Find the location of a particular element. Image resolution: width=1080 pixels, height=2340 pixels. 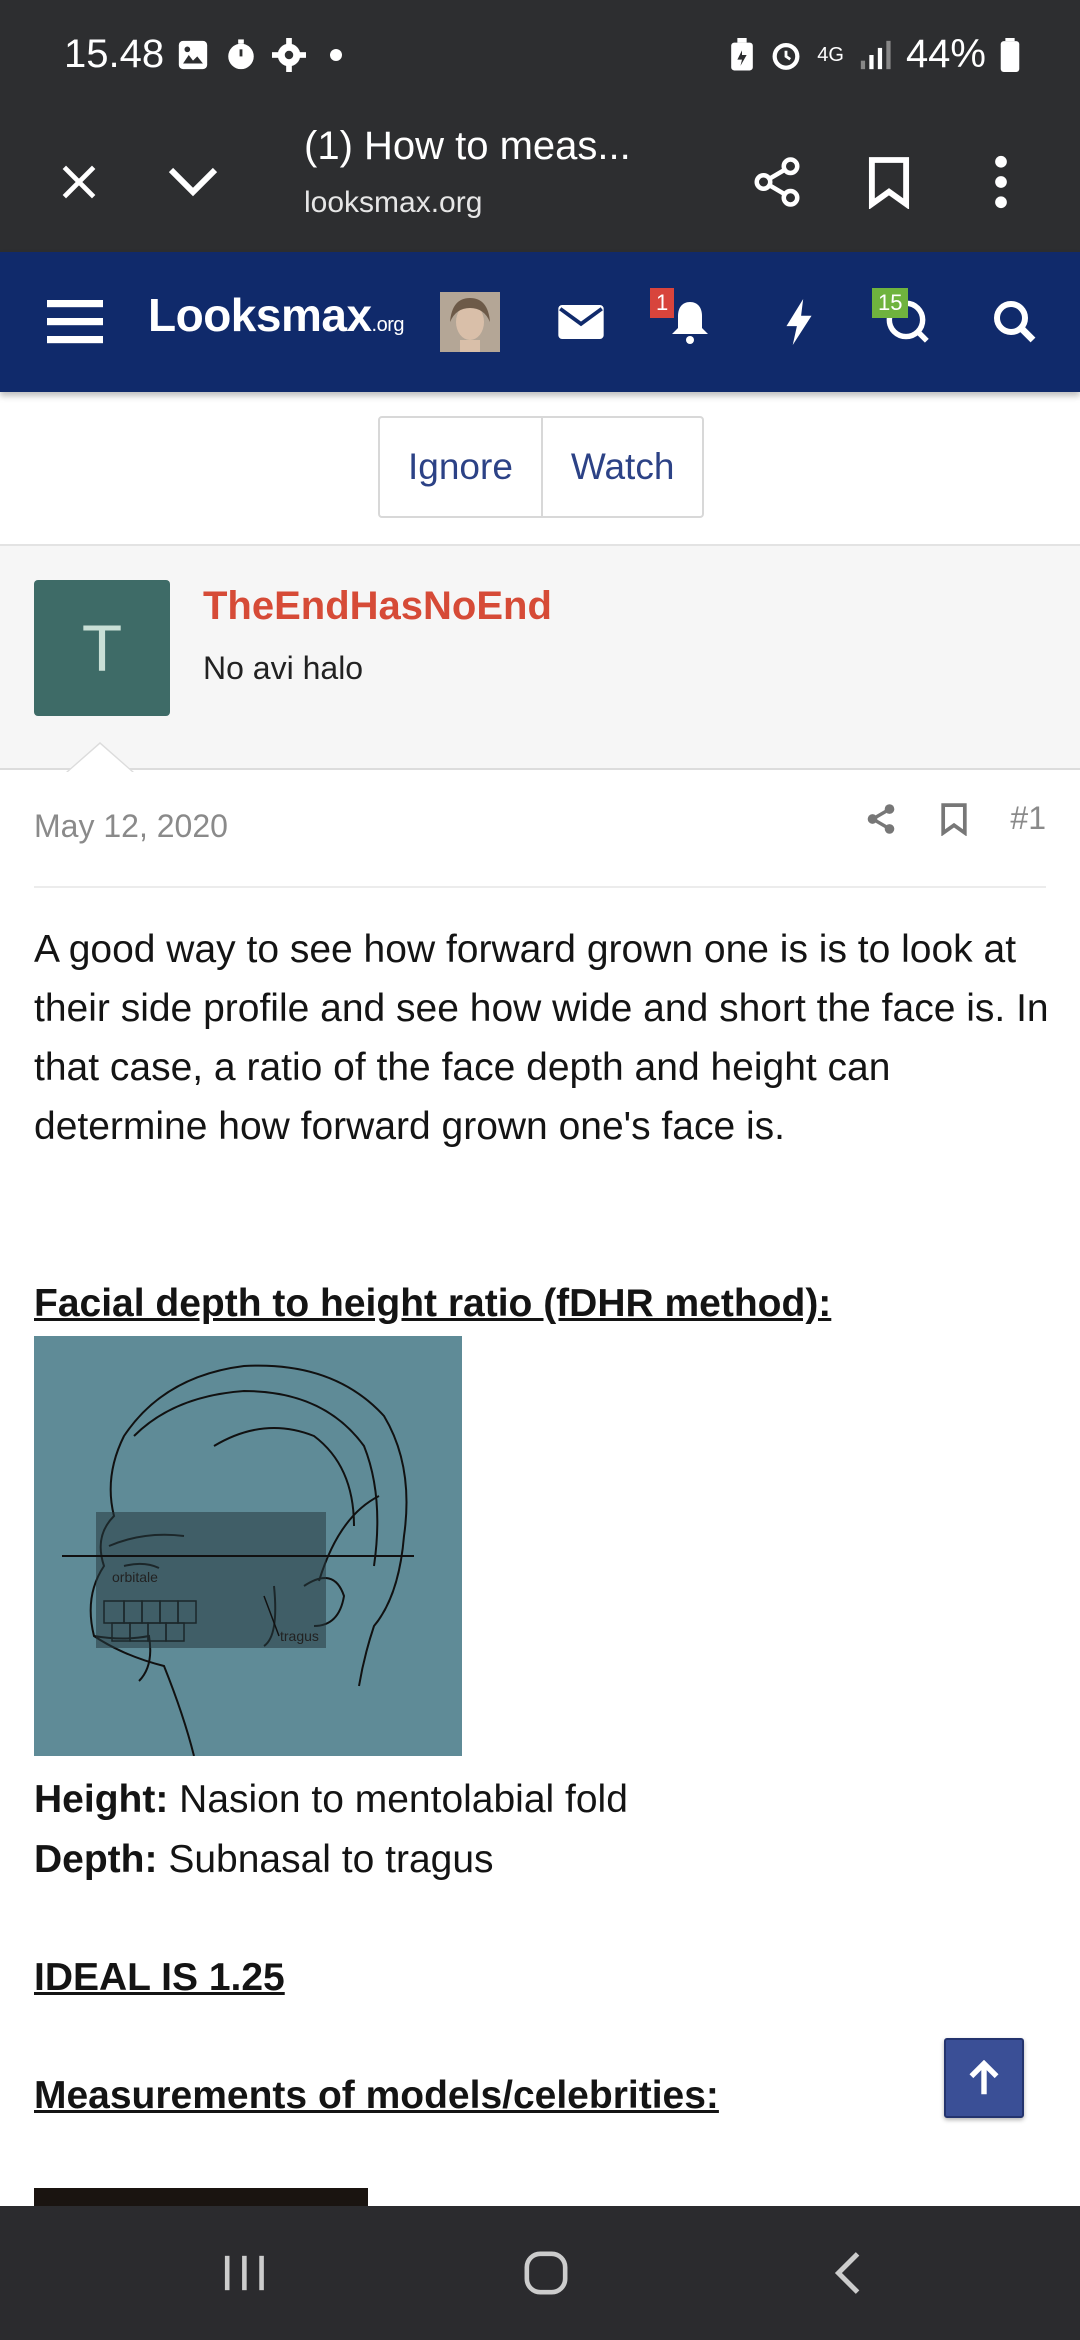

home-button is located at coordinates (546, 2273).